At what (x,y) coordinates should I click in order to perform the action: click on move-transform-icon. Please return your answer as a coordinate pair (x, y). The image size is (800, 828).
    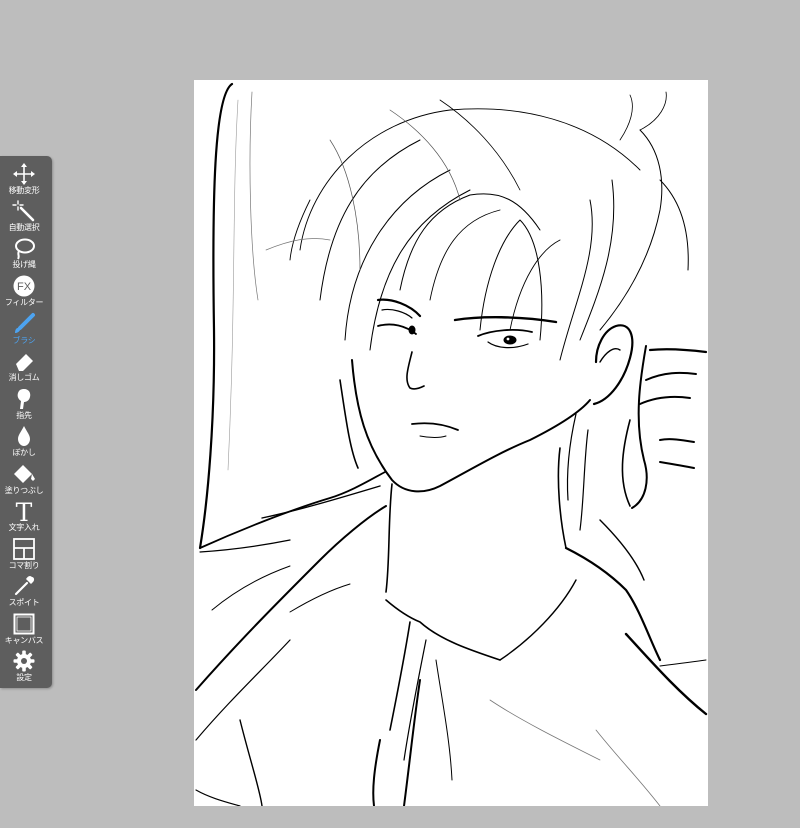
    Looking at the image, I should click on (24, 174).